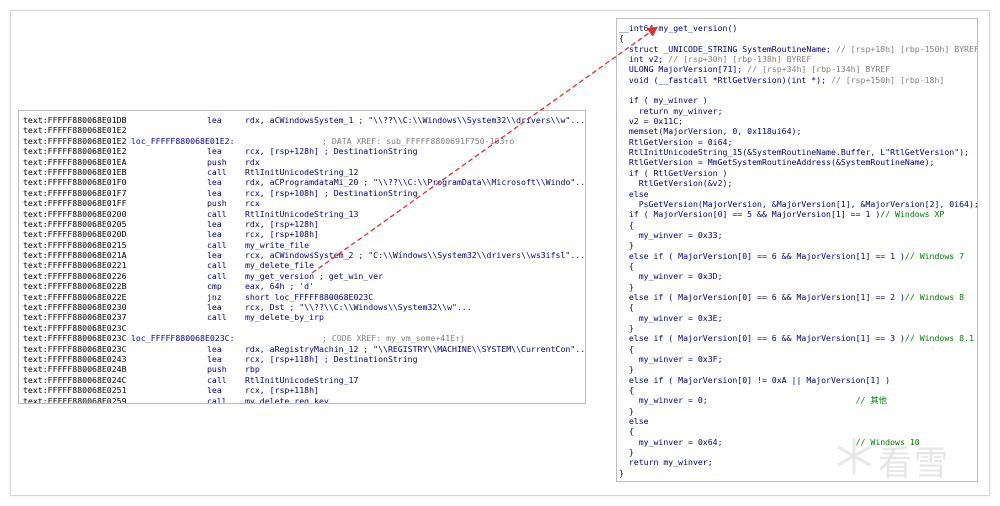  I want to click on pseudocode-line: my_winver = 0x3F;, so click(797, 359).